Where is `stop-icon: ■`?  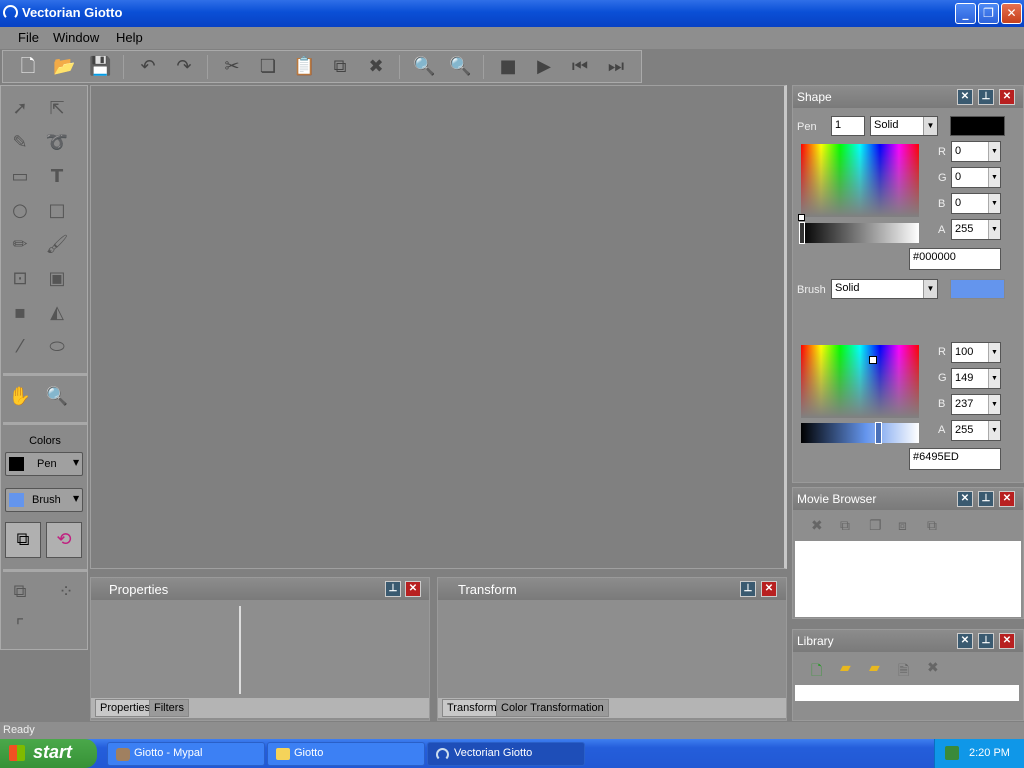 stop-icon: ■ is located at coordinates (508, 67).